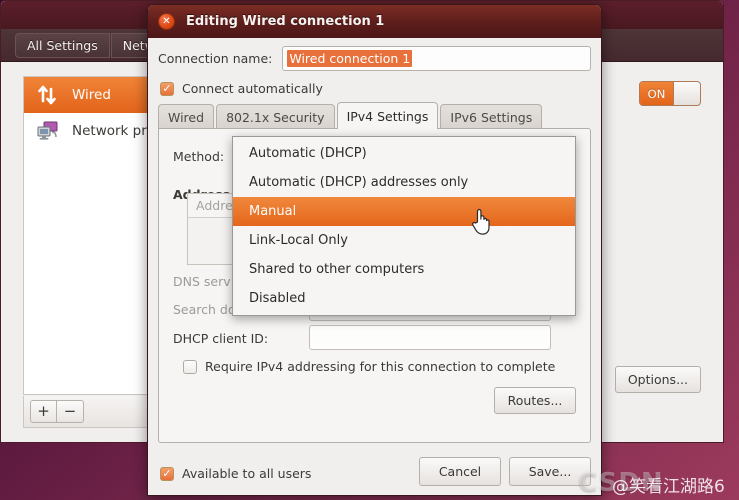 This screenshot has height=500, width=739. What do you see at coordinates (43, 411) in the screenshot?
I see `add-connection-button: +` at bounding box center [43, 411].